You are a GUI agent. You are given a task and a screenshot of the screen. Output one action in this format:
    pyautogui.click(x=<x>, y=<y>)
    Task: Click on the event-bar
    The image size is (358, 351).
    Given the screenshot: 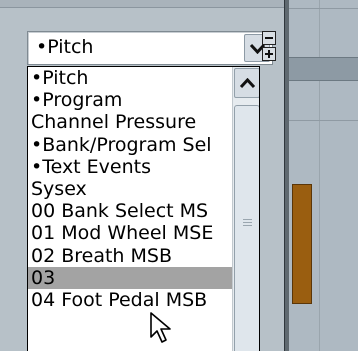 What is the action you would take?
    pyautogui.click(x=302, y=244)
    